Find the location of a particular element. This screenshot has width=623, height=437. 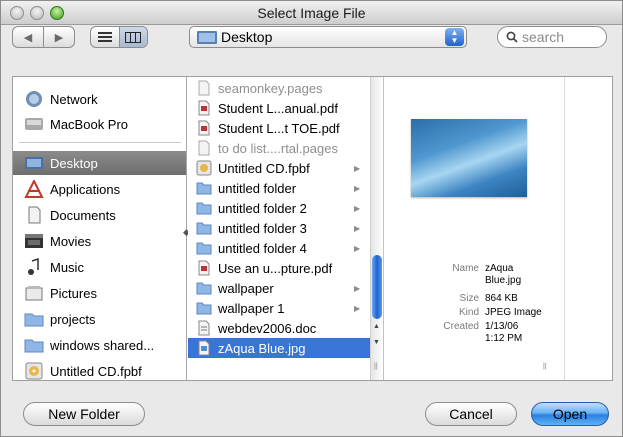

column-view-button is located at coordinates (132, 37).